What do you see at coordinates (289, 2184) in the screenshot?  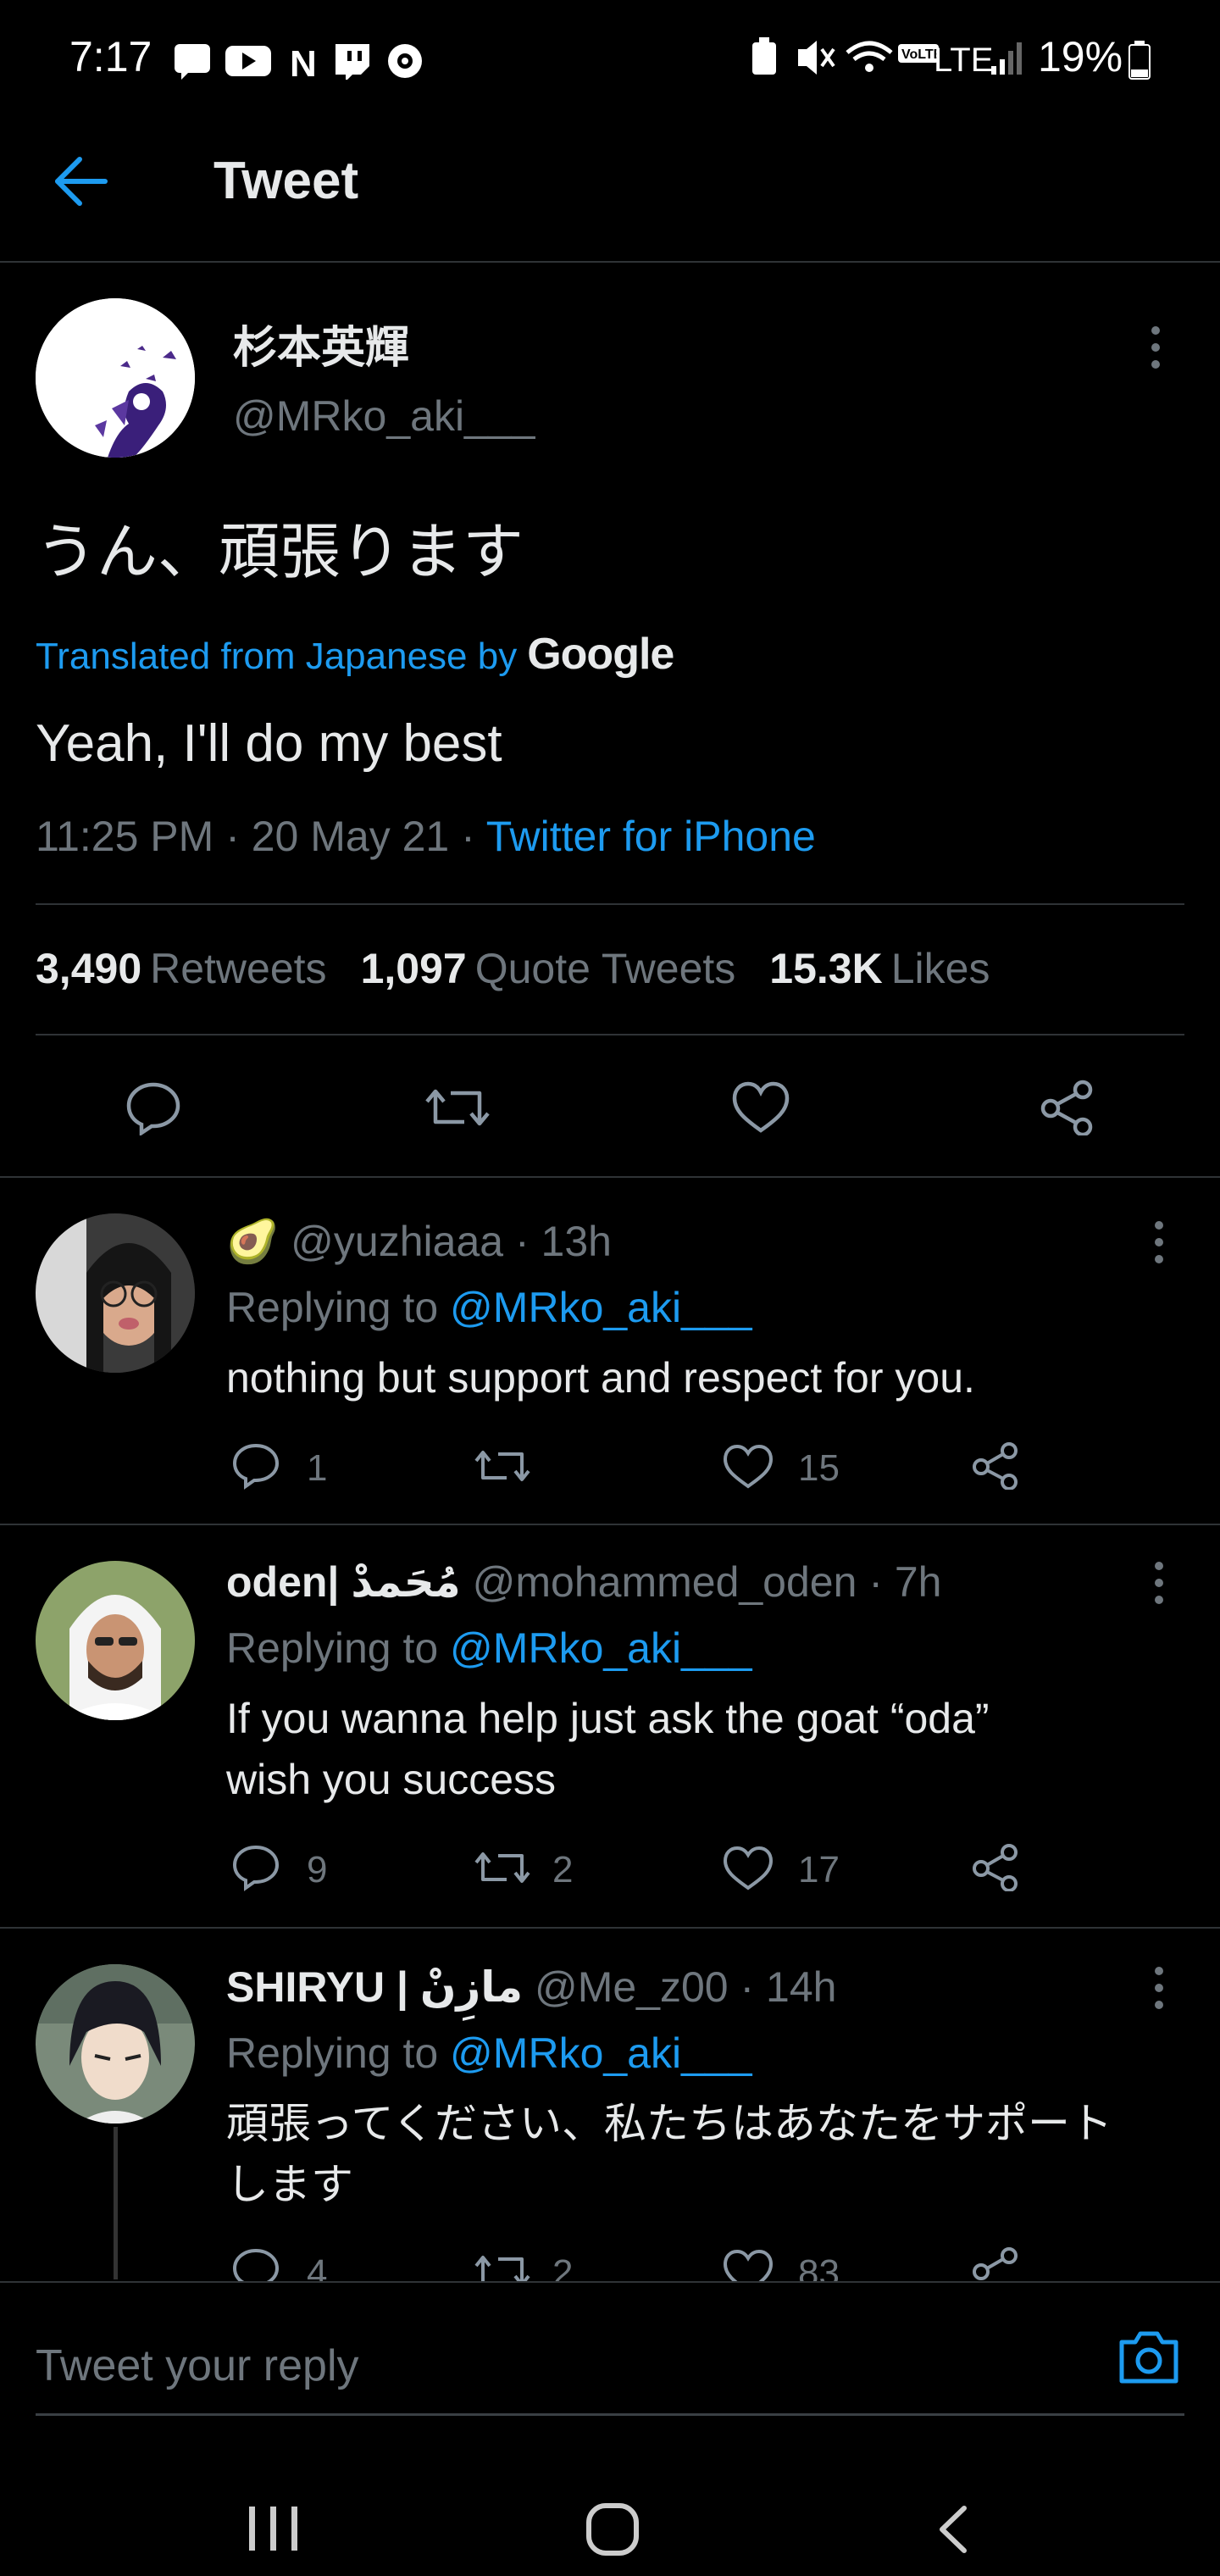 I see `reply-text-line: します` at bounding box center [289, 2184].